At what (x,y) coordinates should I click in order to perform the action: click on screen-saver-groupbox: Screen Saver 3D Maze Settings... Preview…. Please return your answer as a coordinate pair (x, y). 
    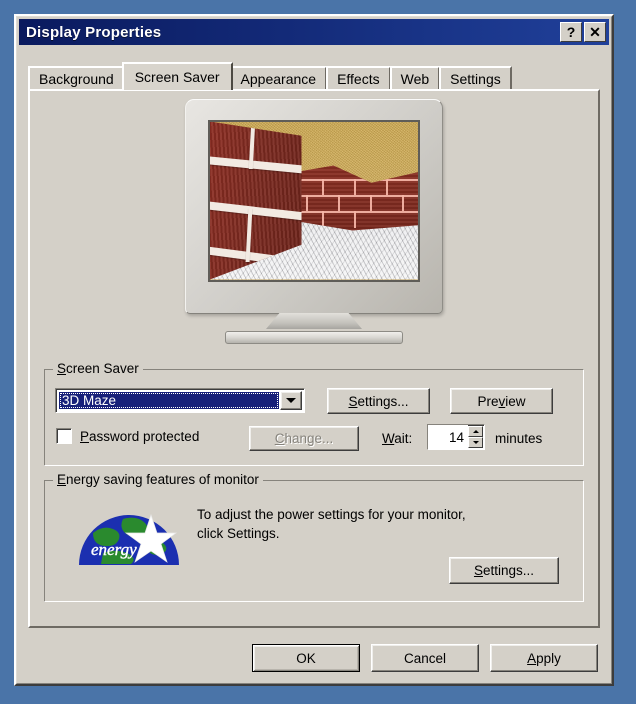
    Looking at the image, I should click on (314, 413).